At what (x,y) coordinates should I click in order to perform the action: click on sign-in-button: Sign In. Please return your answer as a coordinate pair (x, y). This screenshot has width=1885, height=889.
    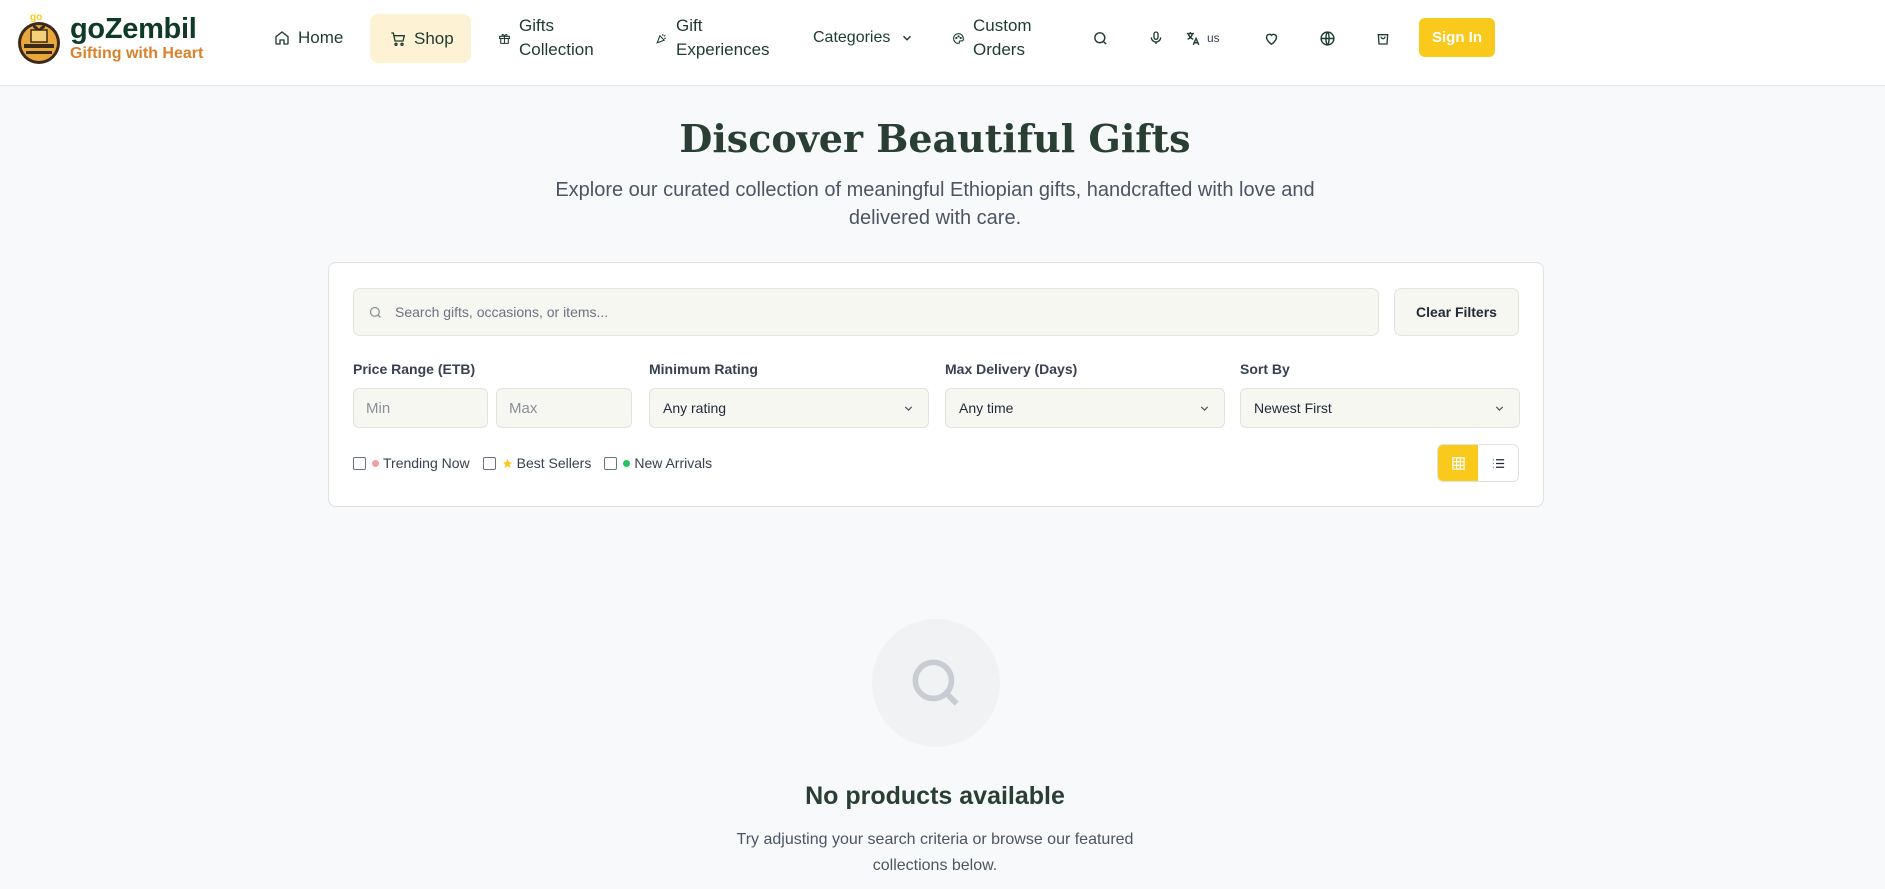
    Looking at the image, I should click on (1457, 37).